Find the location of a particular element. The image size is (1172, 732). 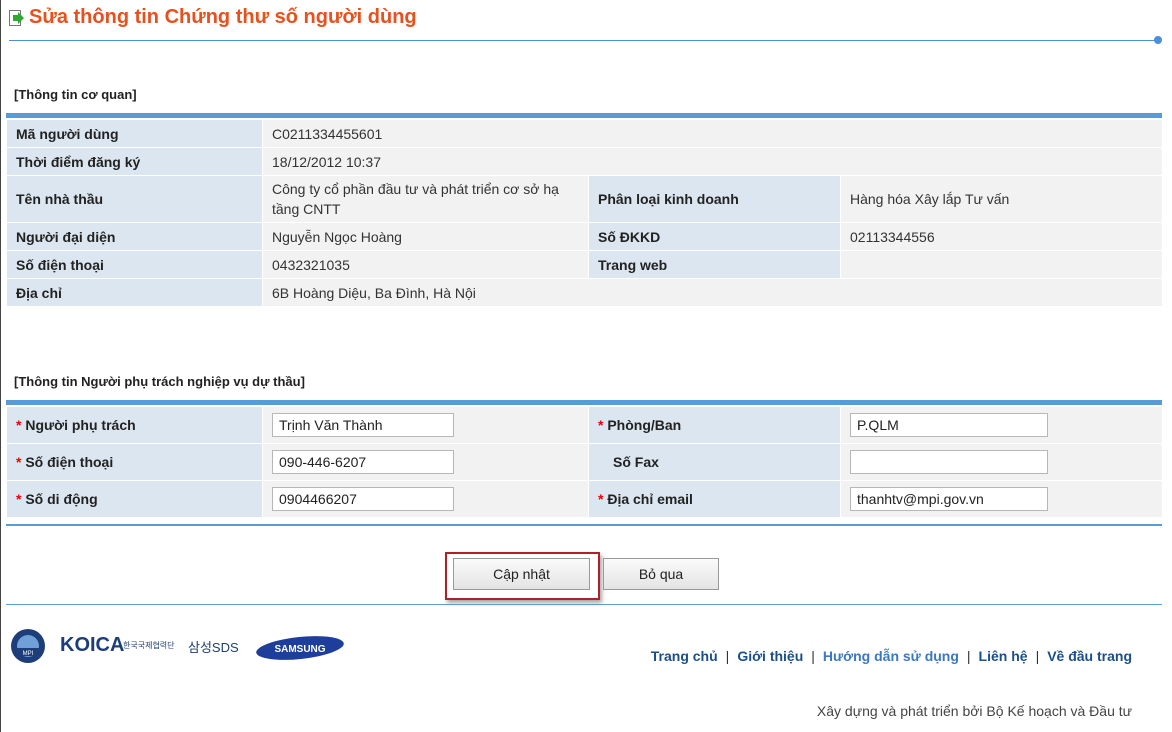

footer-link-contact: Liên hệ is located at coordinates (1003, 656).